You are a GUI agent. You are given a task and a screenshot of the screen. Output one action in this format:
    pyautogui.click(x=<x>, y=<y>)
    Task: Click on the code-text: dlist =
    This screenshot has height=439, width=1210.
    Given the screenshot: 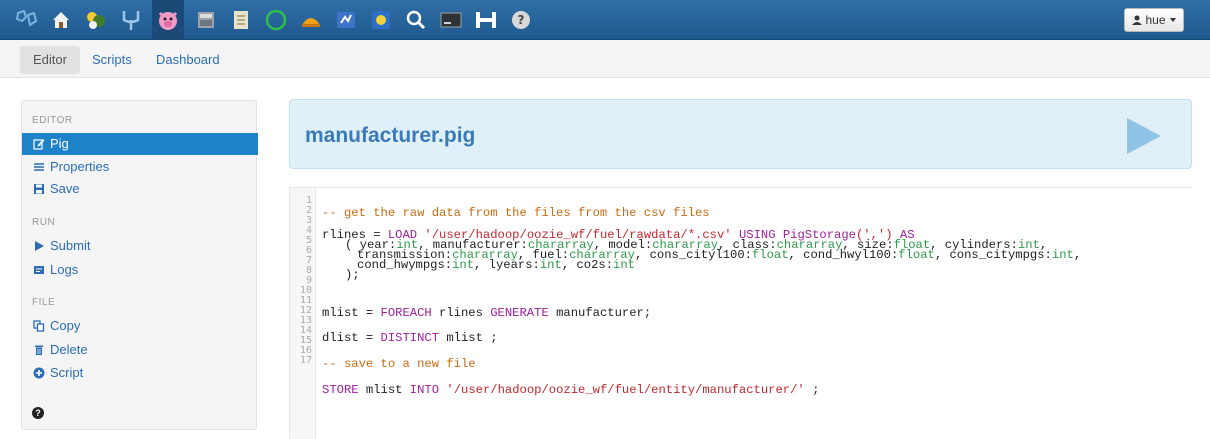 What is the action you would take?
    pyautogui.click(x=351, y=338)
    